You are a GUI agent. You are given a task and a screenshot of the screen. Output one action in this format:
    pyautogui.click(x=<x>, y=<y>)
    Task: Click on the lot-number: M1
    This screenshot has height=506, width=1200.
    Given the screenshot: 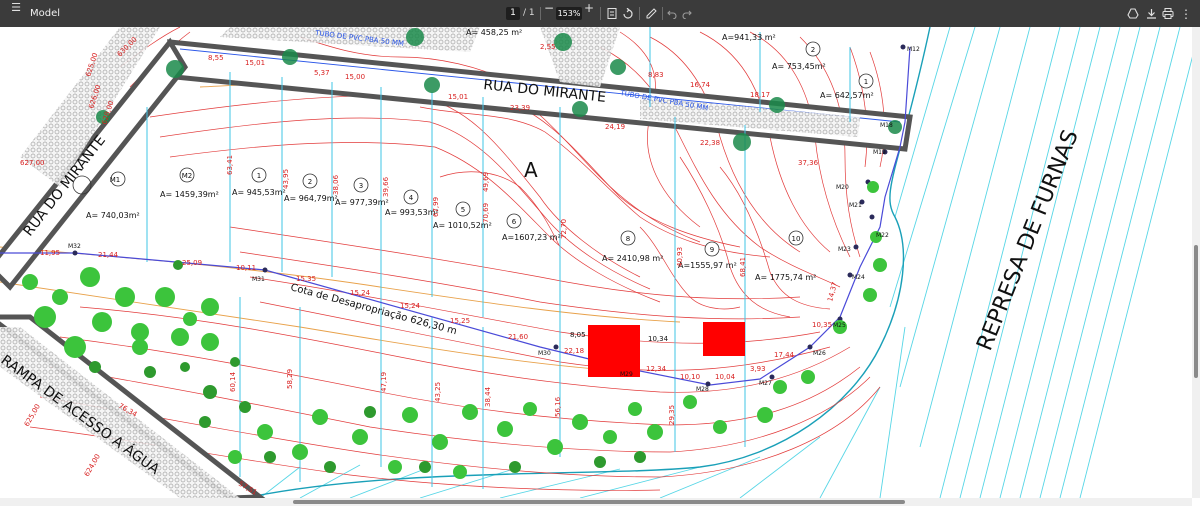 What is the action you would take?
    pyautogui.click(x=115, y=180)
    